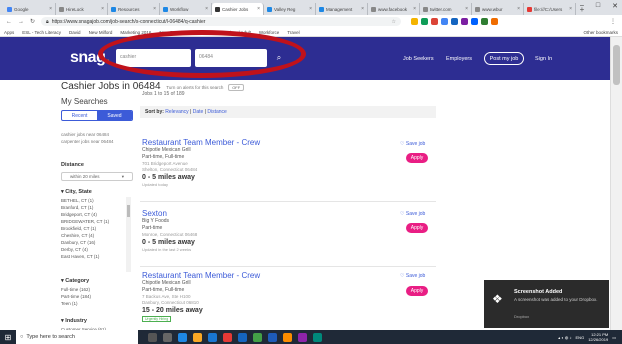 The image size is (622, 344). I want to click on city-filter-item: BRIDGEWATER, CT (1), so click(94, 221).